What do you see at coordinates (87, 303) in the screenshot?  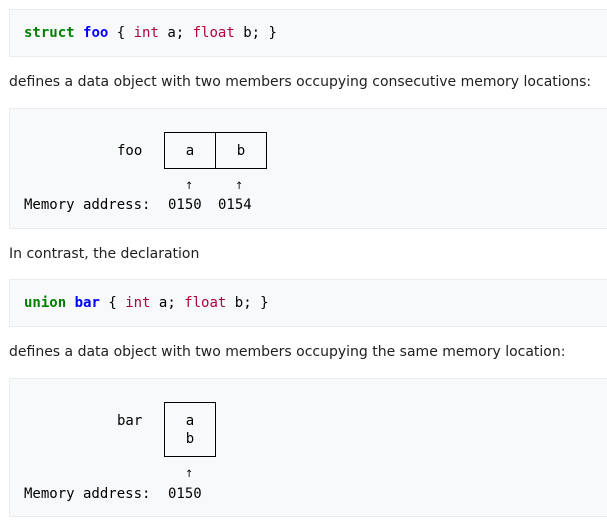 I see `union-name: bar` at bounding box center [87, 303].